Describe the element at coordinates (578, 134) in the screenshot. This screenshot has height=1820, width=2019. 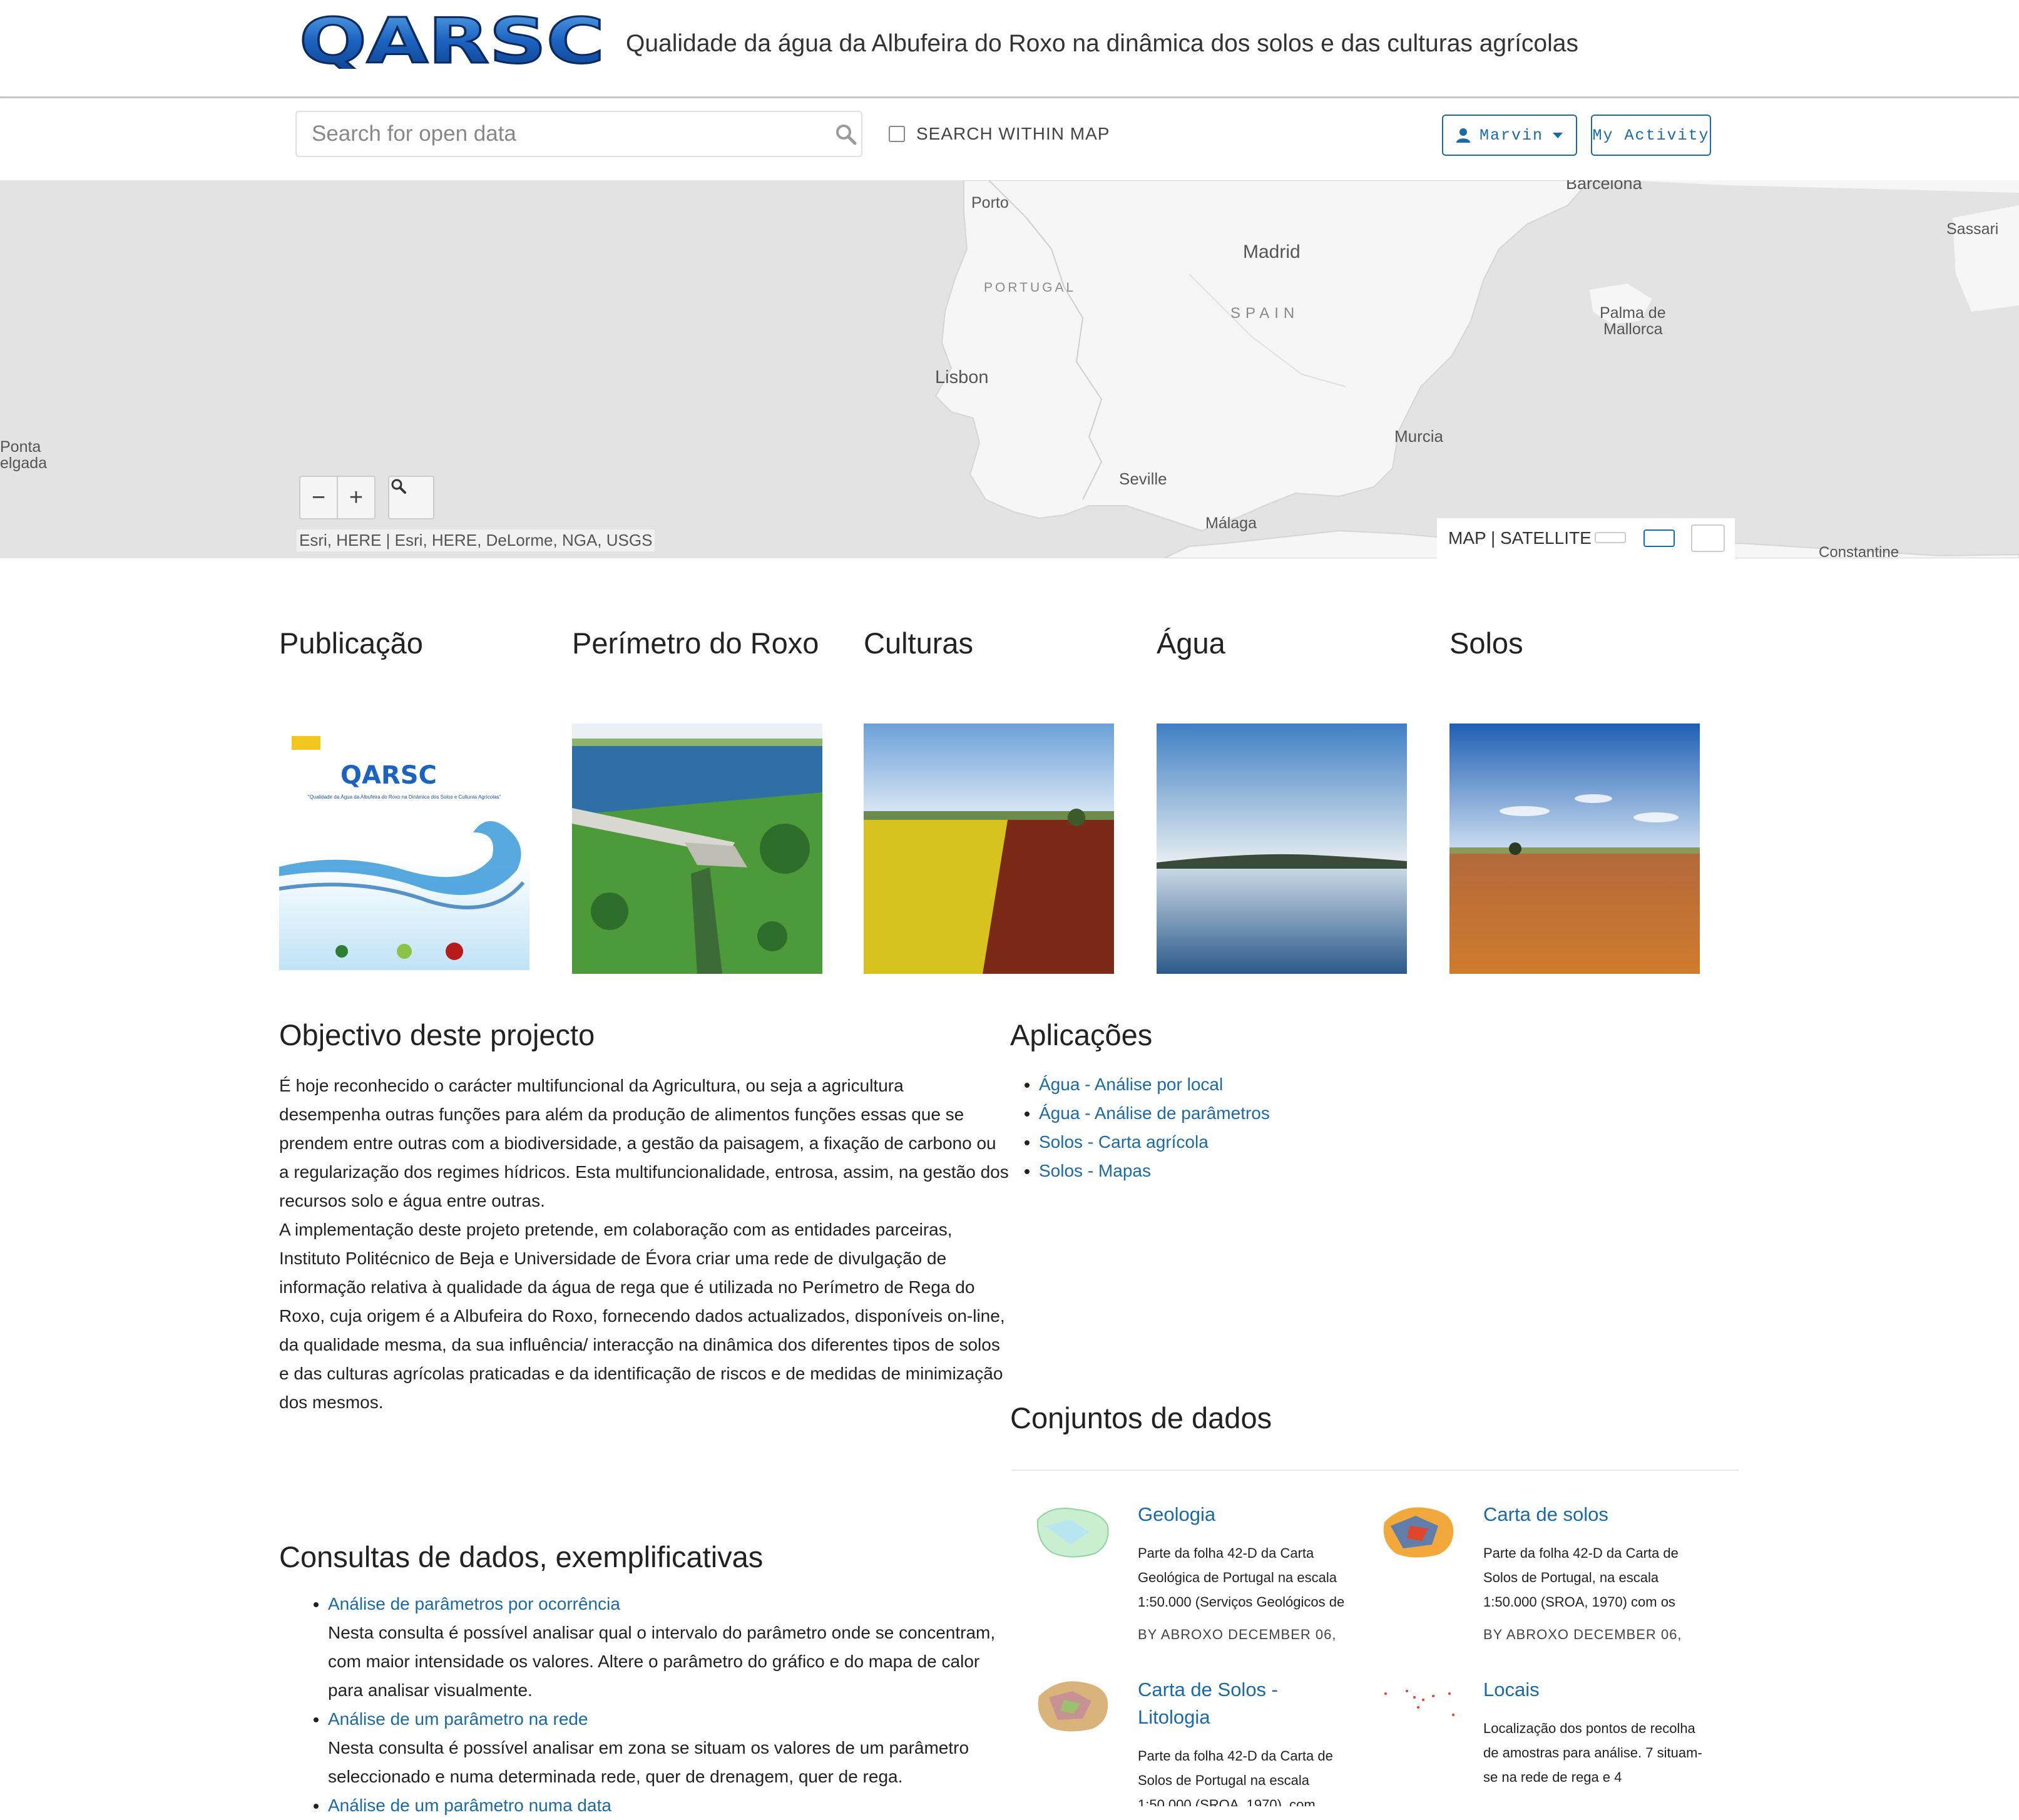
I see `search-input` at that location.